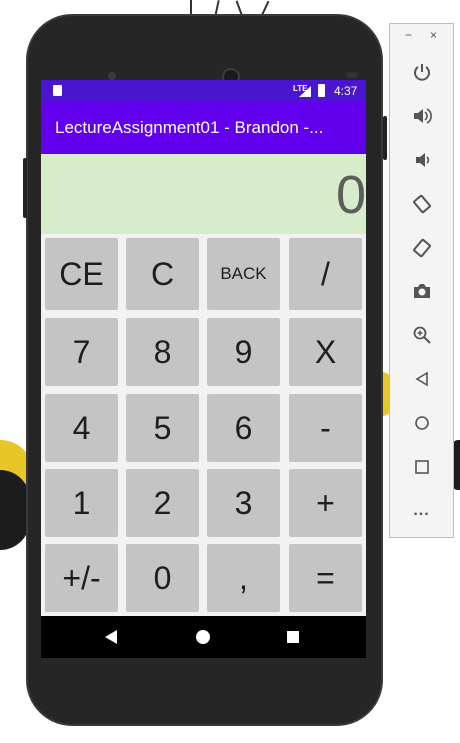 This screenshot has height=743, width=460. I want to click on key-negate: +/-, so click(81, 578).